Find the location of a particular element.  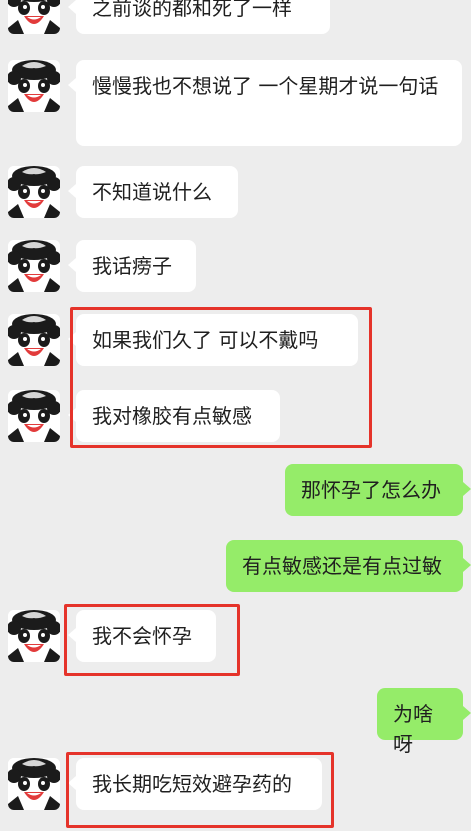

message-bubble: 我不会怀孕 is located at coordinates (142, 636).